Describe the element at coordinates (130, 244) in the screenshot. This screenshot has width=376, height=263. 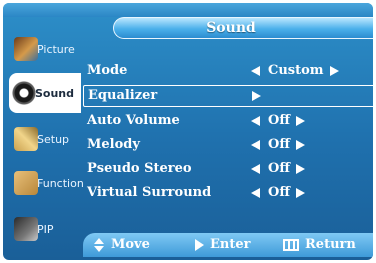
I see `help-move-label: Move` at that location.